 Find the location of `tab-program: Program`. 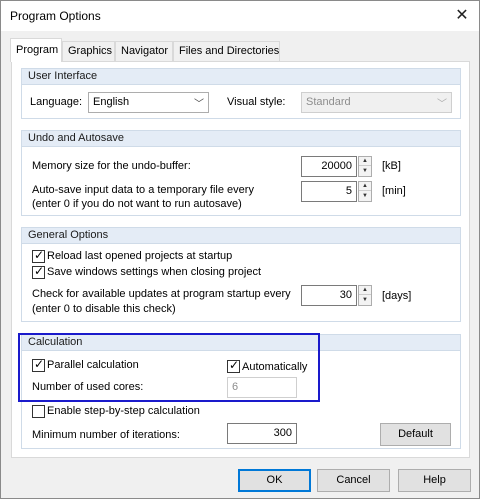

tab-program: Program is located at coordinates (36, 50).